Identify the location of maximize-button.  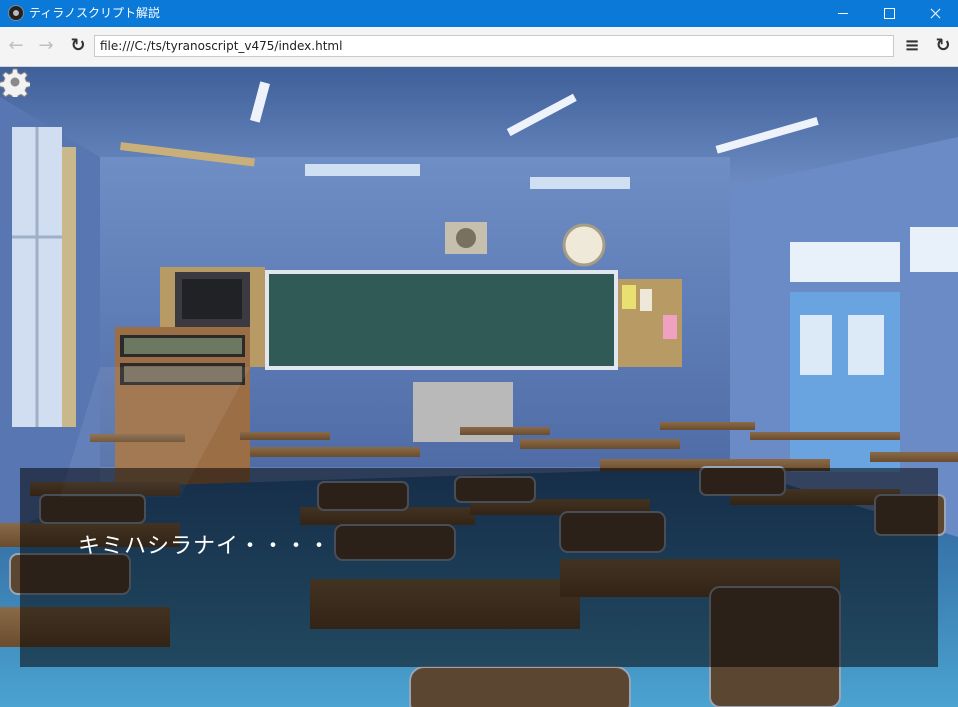
(889, 13).